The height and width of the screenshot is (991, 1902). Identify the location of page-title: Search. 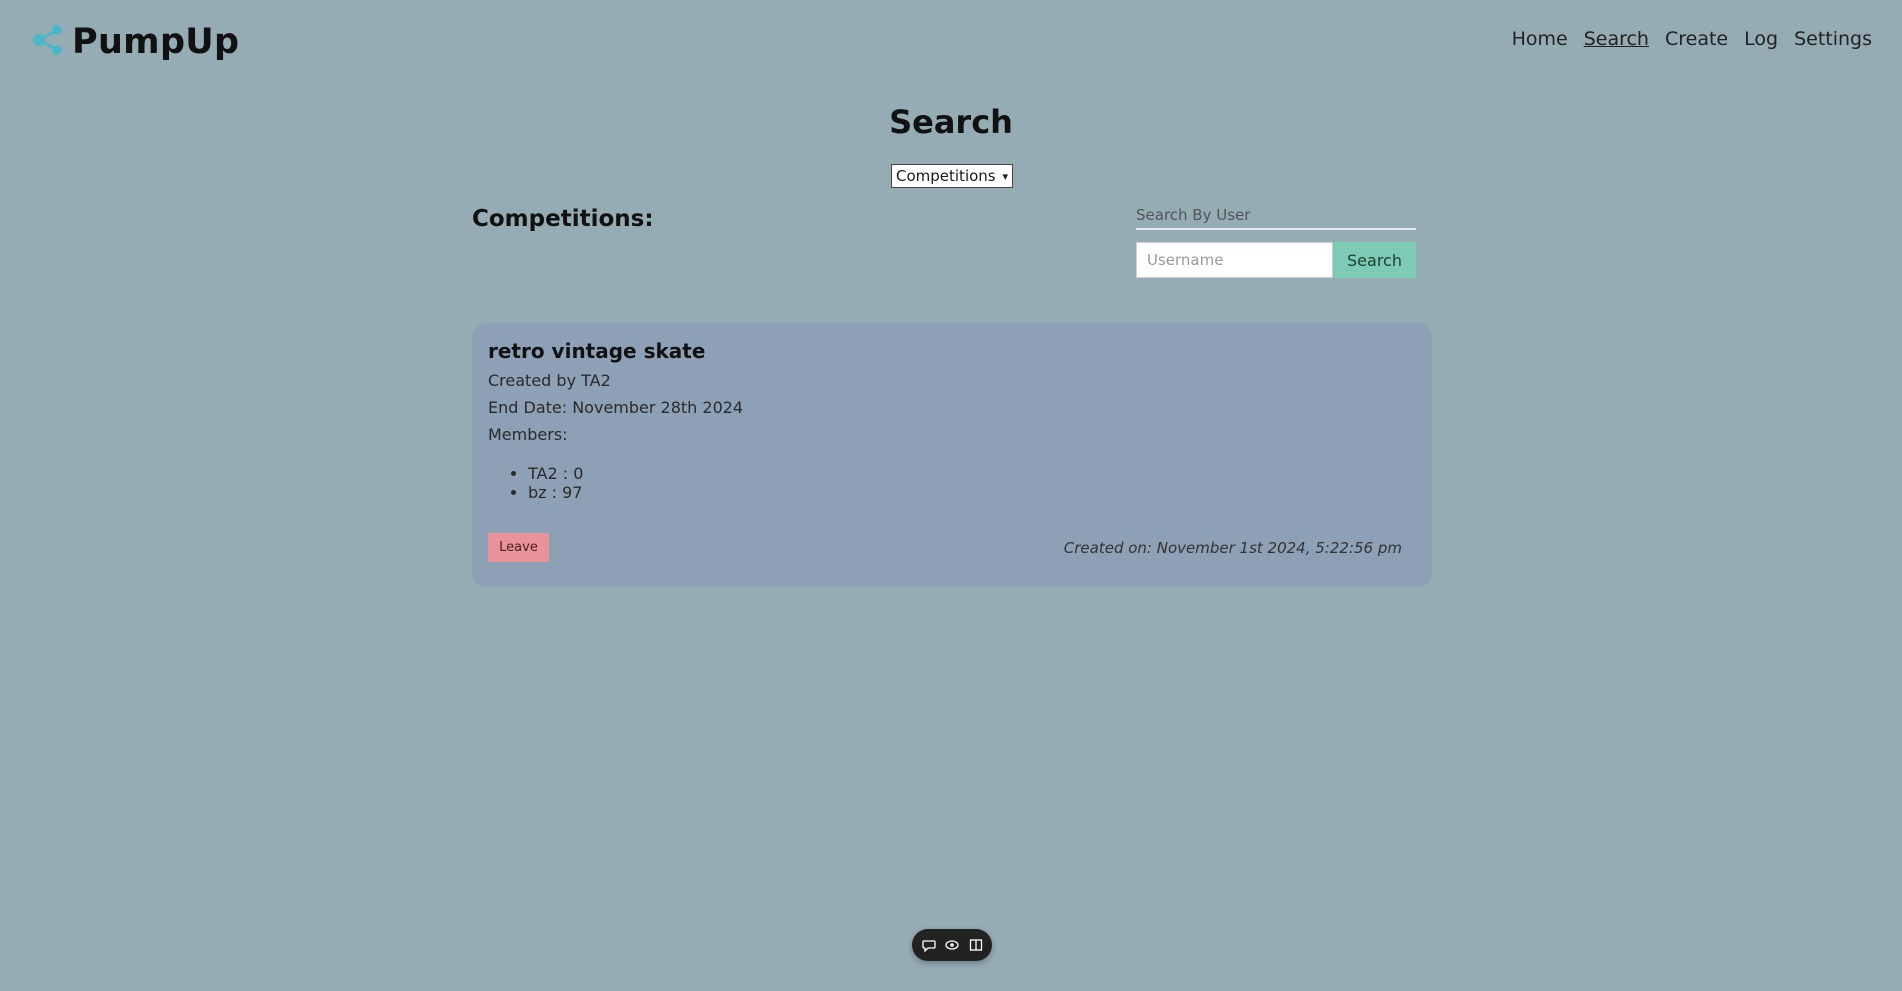
(951, 122).